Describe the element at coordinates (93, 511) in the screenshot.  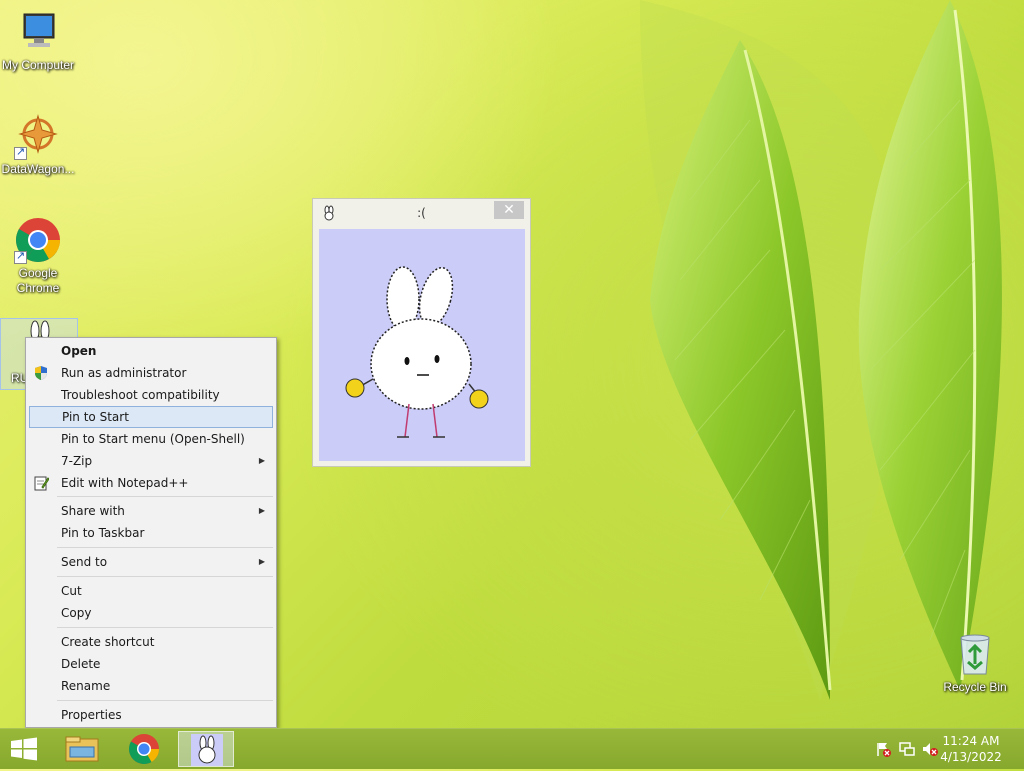
I see `menu-item-label: Share with` at that location.